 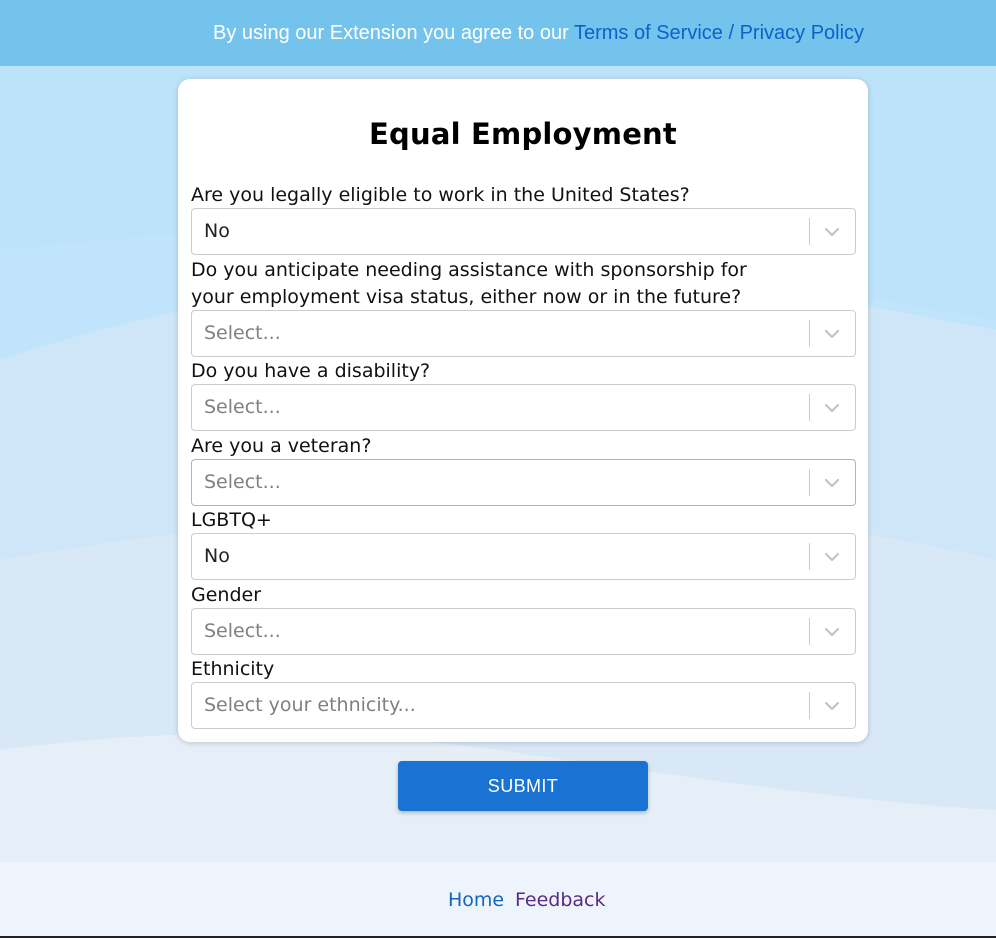 What do you see at coordinates (281, 446) in the screenshot?
I see `question-veteran-label: Are you a veteran?` at bounding box center [281, 446].